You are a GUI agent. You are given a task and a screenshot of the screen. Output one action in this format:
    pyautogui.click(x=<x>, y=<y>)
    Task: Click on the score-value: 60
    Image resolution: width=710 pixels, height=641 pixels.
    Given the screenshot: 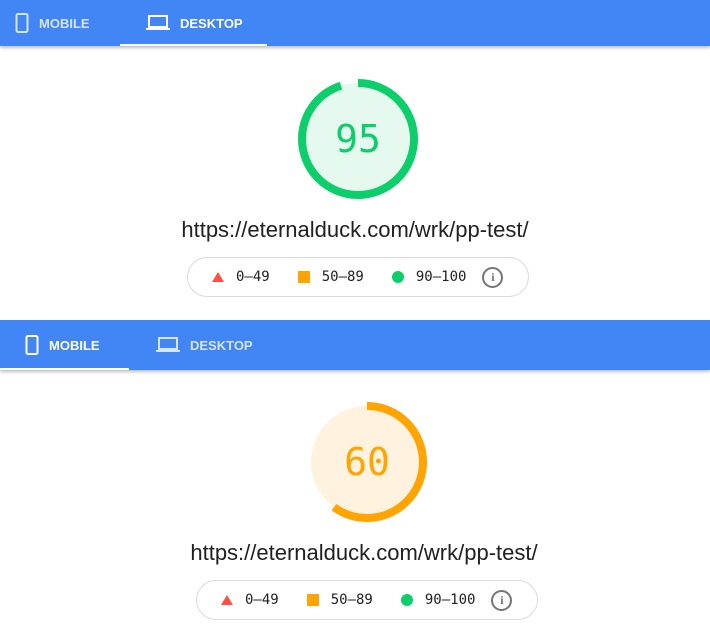 What is the action you would take?
    pyautogui.click(x=367, y=462)
    